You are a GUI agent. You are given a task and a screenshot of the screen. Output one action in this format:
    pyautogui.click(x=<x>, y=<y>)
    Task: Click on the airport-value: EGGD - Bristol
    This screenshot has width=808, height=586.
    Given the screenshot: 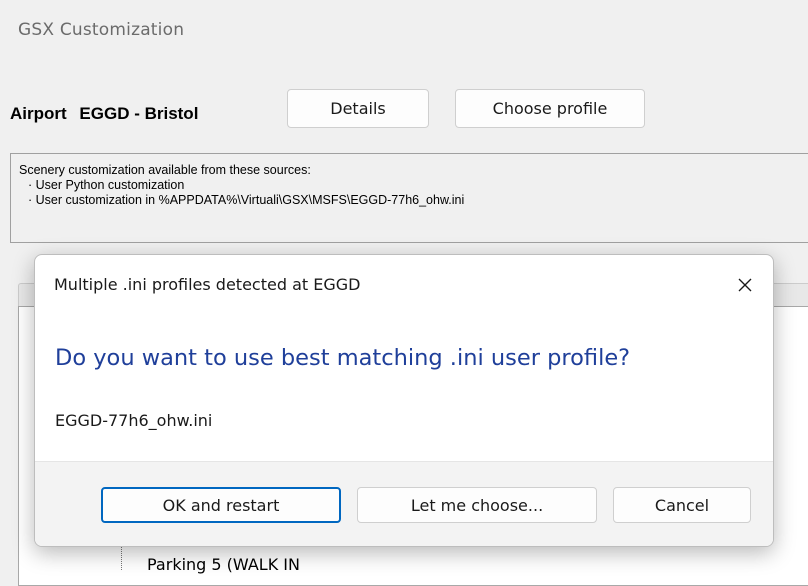 What is the action you would take?
    pyautogui.click(x=139, y=113)
    